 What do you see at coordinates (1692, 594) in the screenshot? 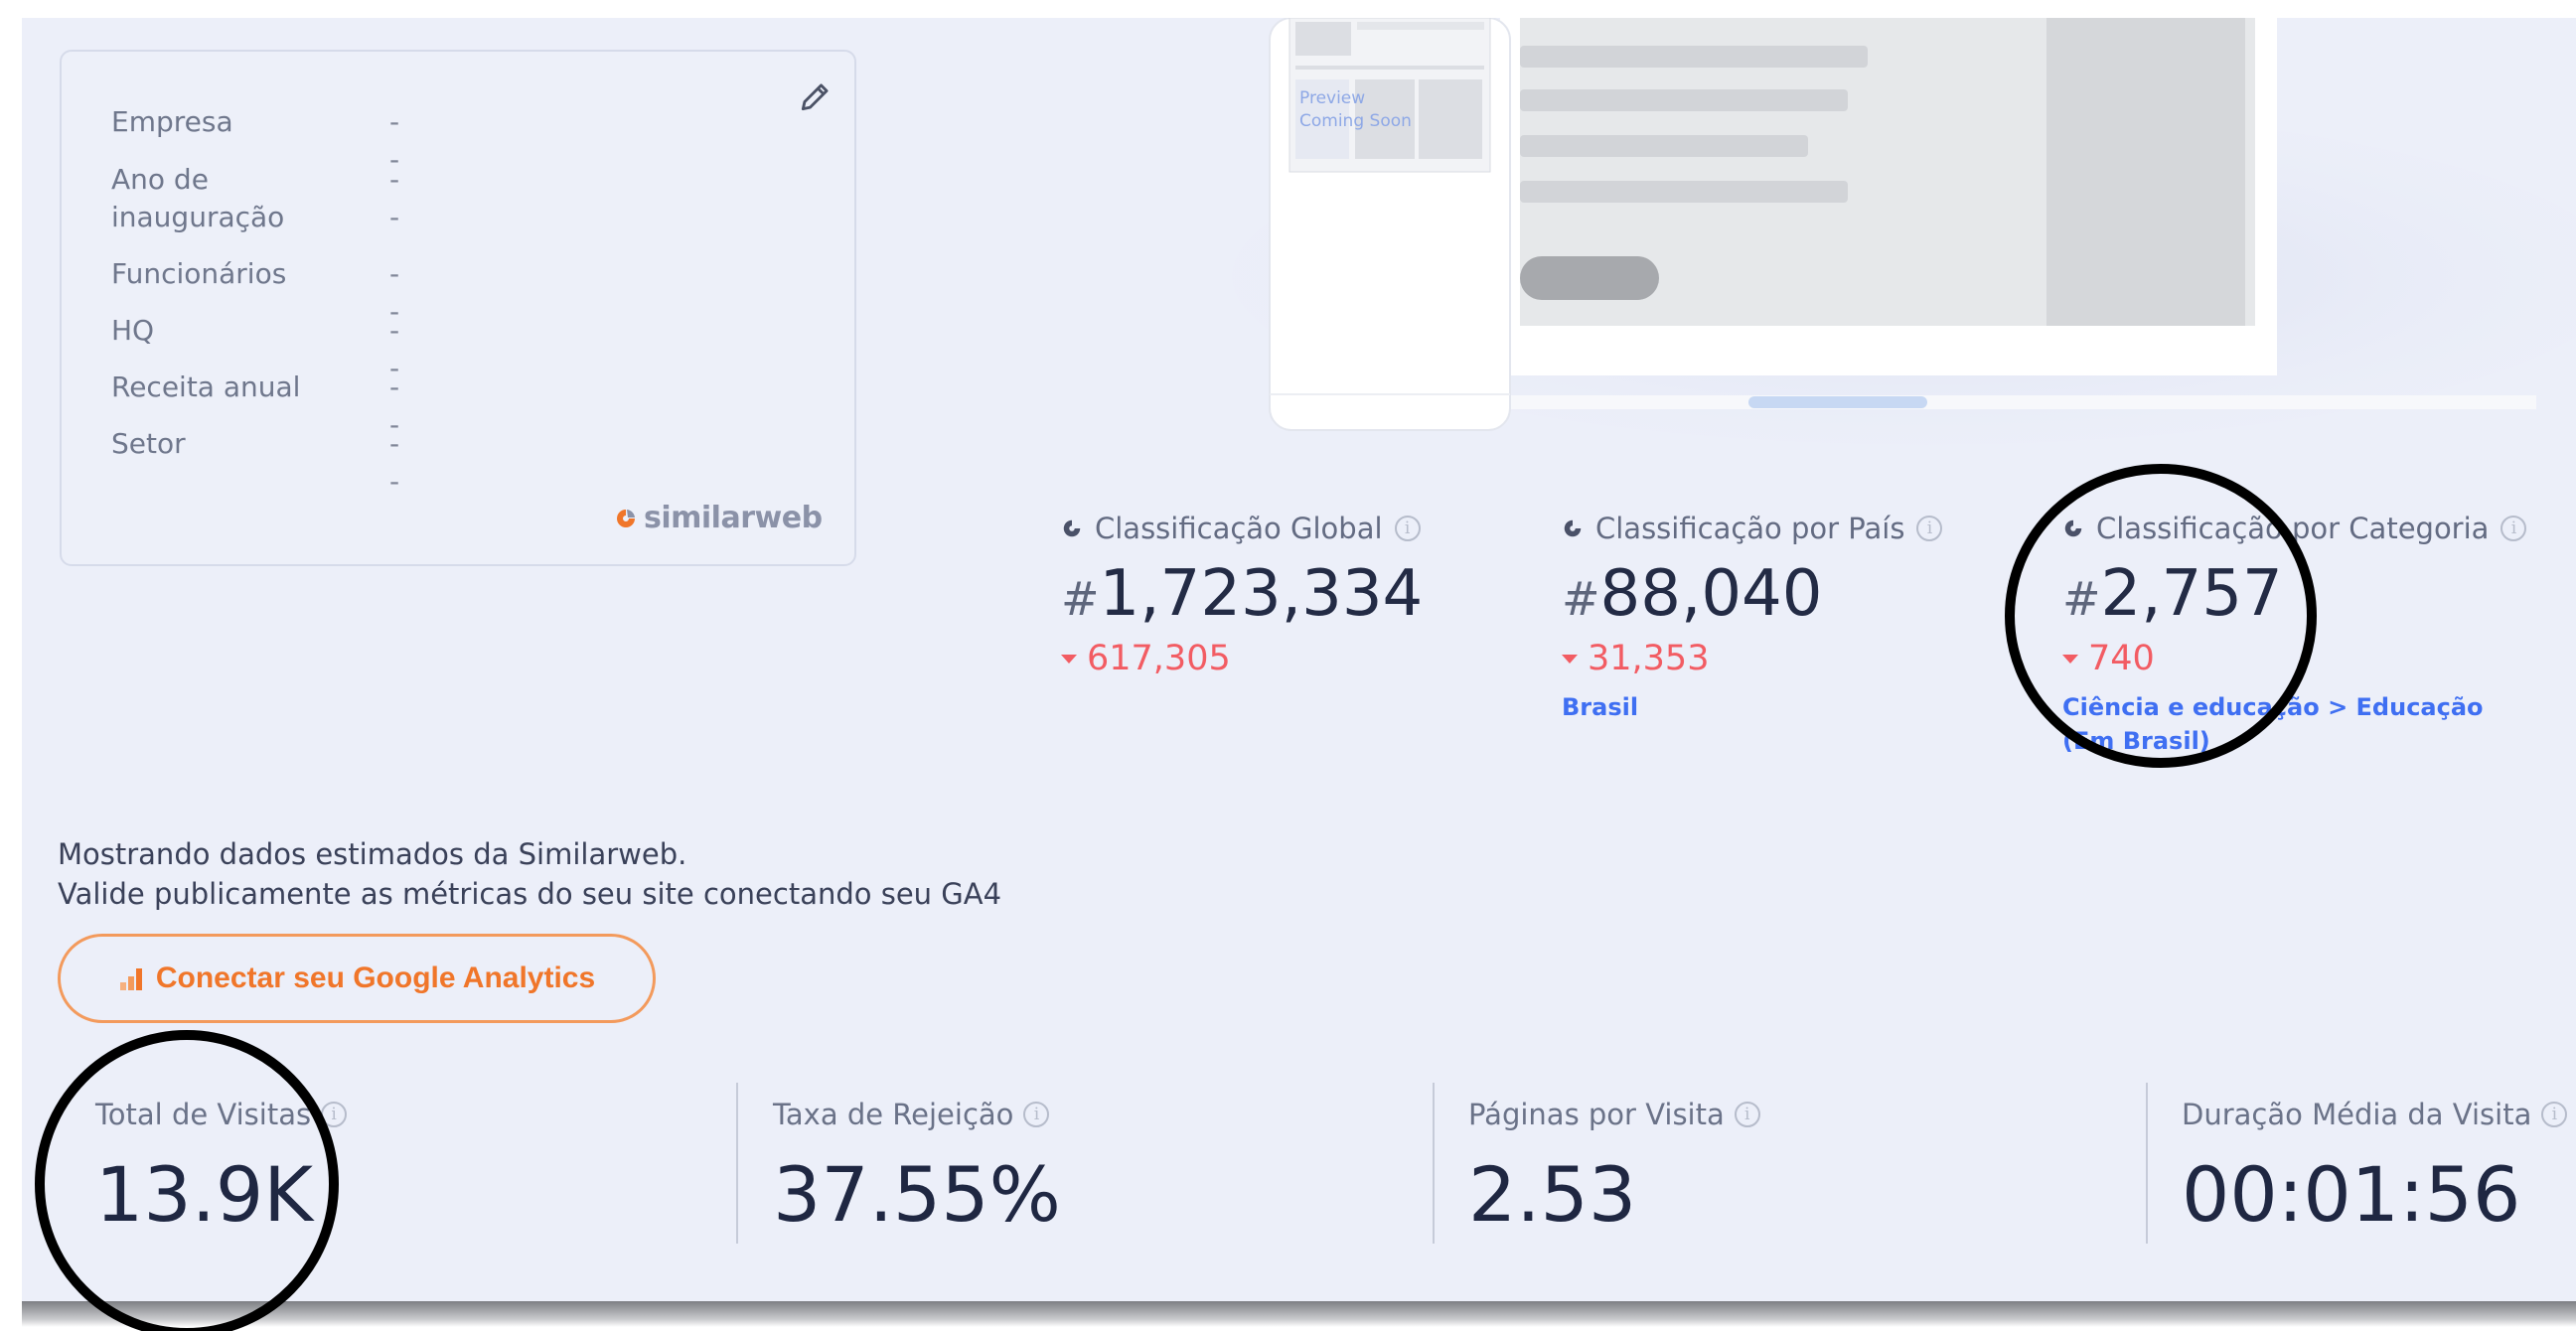
I see `rank-value: #88,040` at bounding box center [1692, 594].